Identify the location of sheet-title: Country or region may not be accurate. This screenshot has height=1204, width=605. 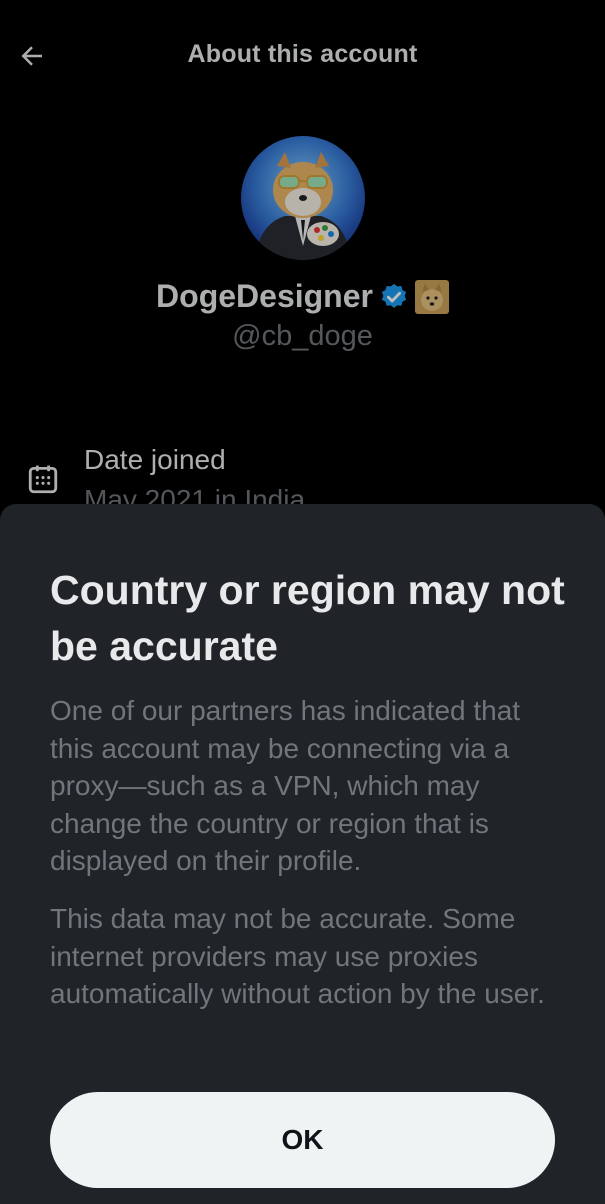
(307, 618).